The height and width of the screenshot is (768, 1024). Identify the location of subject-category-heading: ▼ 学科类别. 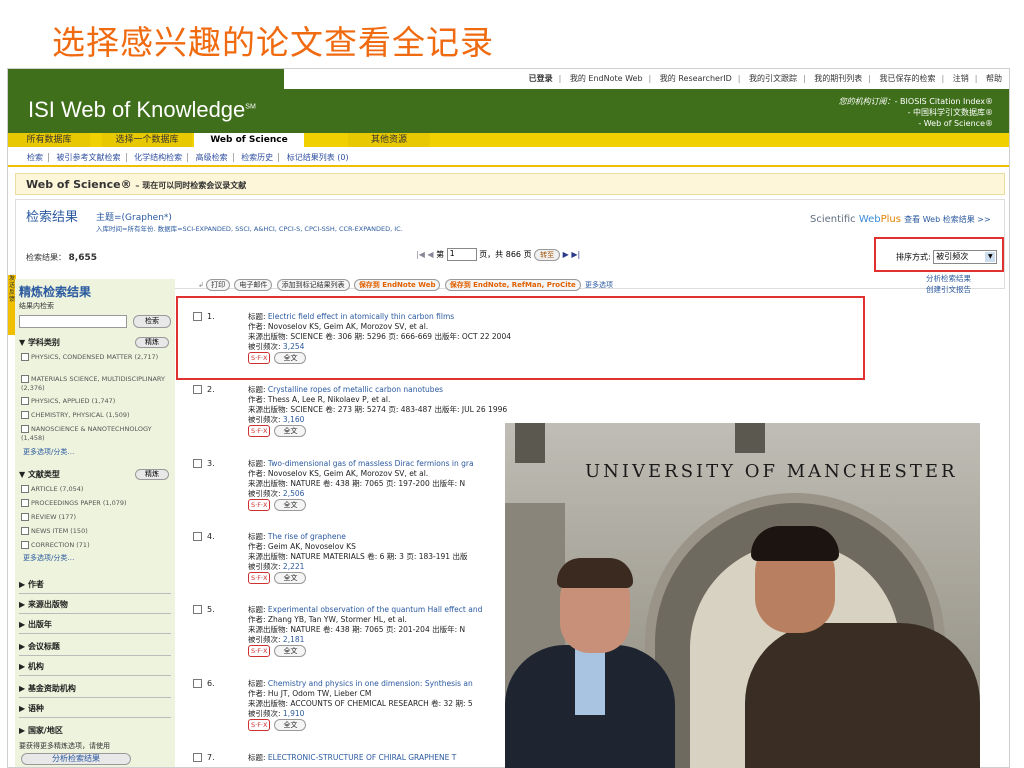
(39, 342).